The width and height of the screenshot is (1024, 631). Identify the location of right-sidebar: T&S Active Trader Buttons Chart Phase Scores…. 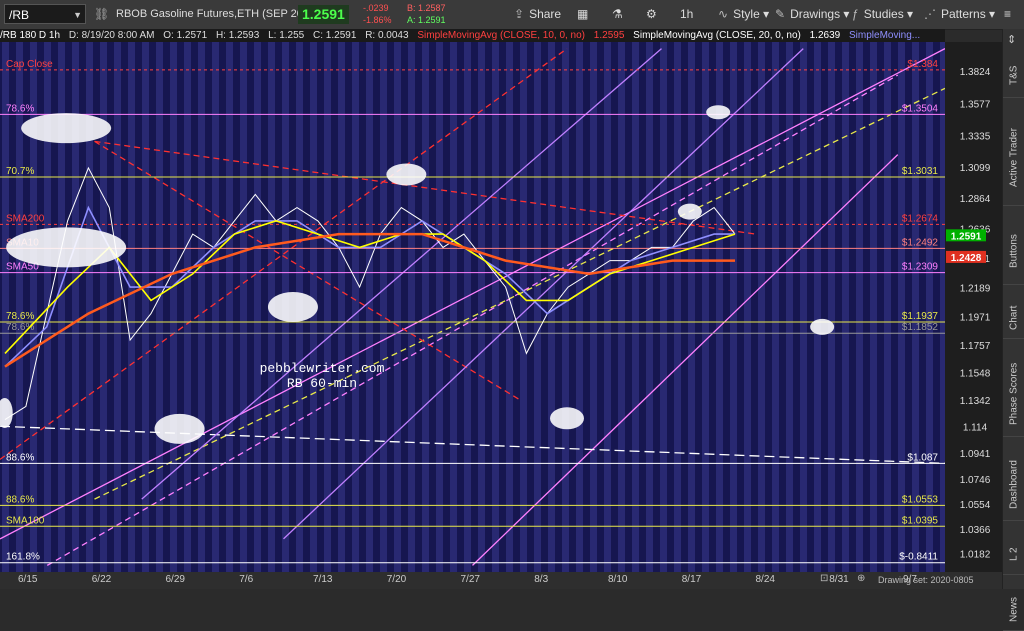
(1013, 330).